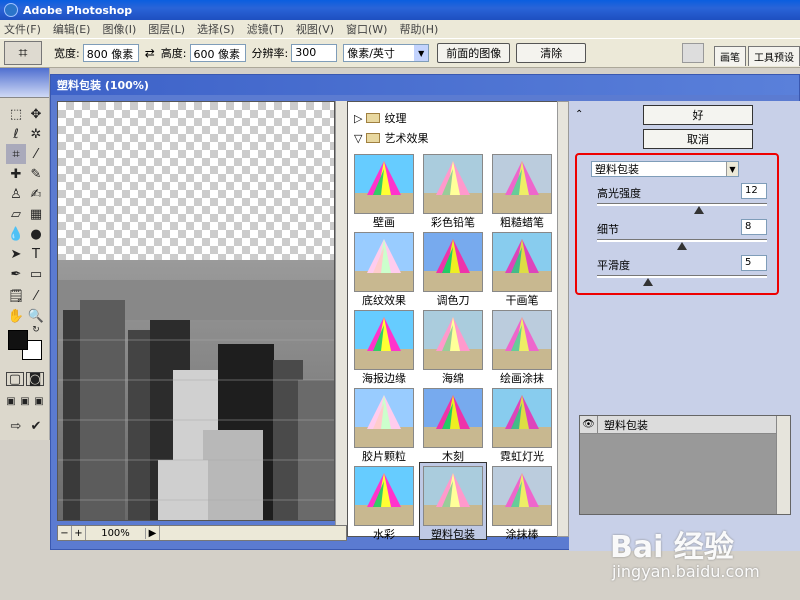 This screenshot has height=600, width=800. Describe the element at coordinates (166, 29) in the screenshot. I see `menu-layer: 图层(L)` at that location.